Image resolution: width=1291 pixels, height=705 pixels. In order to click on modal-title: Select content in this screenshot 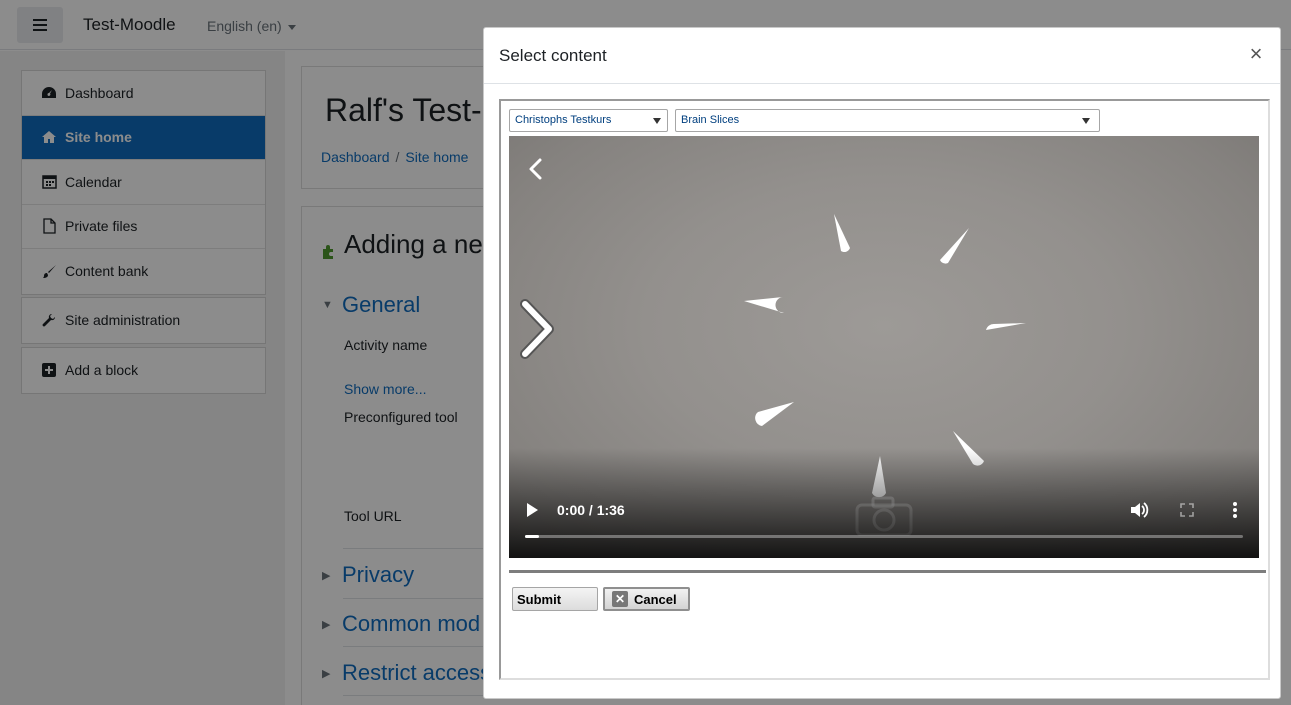, I will do `click(553, 55)`.